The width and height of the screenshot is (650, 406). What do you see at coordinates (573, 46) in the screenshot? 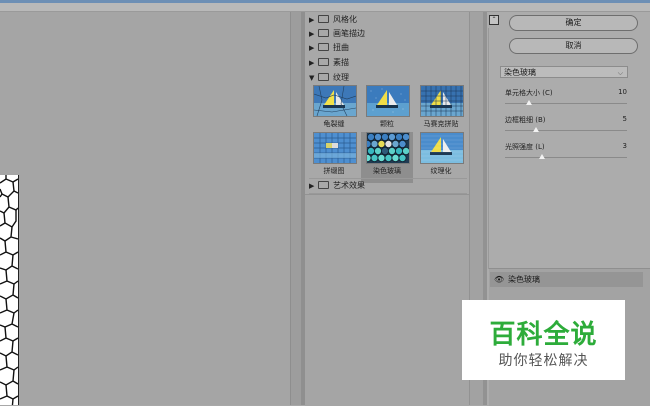
I see `cancel-button: 取消` at bounding box center [573, 46].